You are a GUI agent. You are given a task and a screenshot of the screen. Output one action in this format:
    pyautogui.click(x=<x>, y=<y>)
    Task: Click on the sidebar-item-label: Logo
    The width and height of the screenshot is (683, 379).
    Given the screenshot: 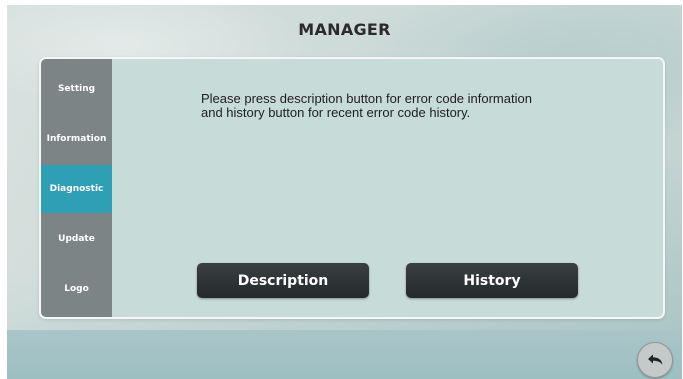 What is the action you would take?
    pyautogui.click(x=76, y=289)
    